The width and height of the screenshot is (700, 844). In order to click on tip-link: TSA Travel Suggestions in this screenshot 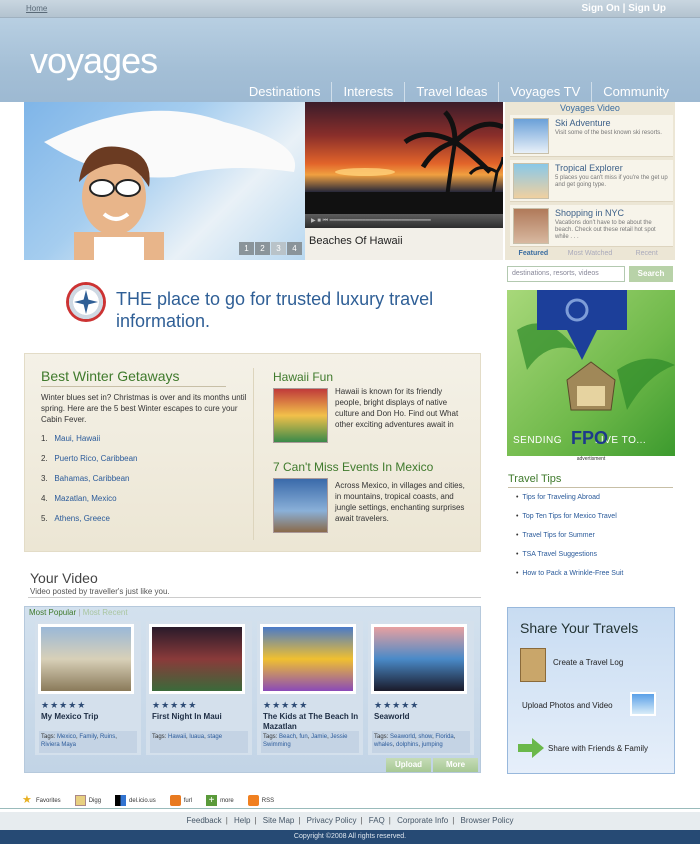, I will do `click(559, 554)`.